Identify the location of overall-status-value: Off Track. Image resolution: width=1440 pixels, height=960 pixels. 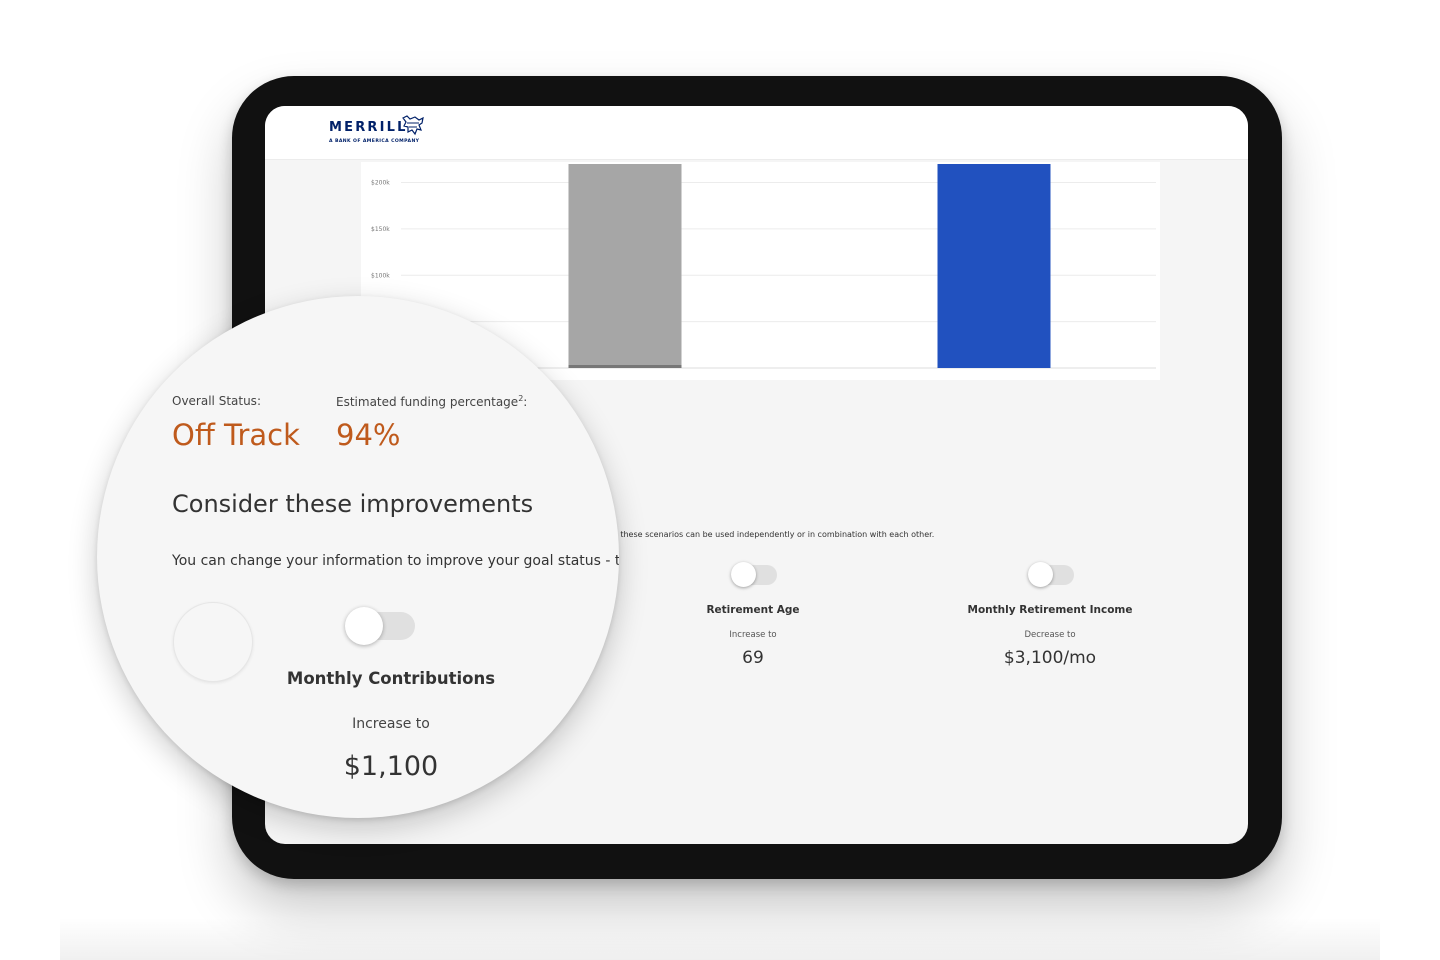
(236, 435).